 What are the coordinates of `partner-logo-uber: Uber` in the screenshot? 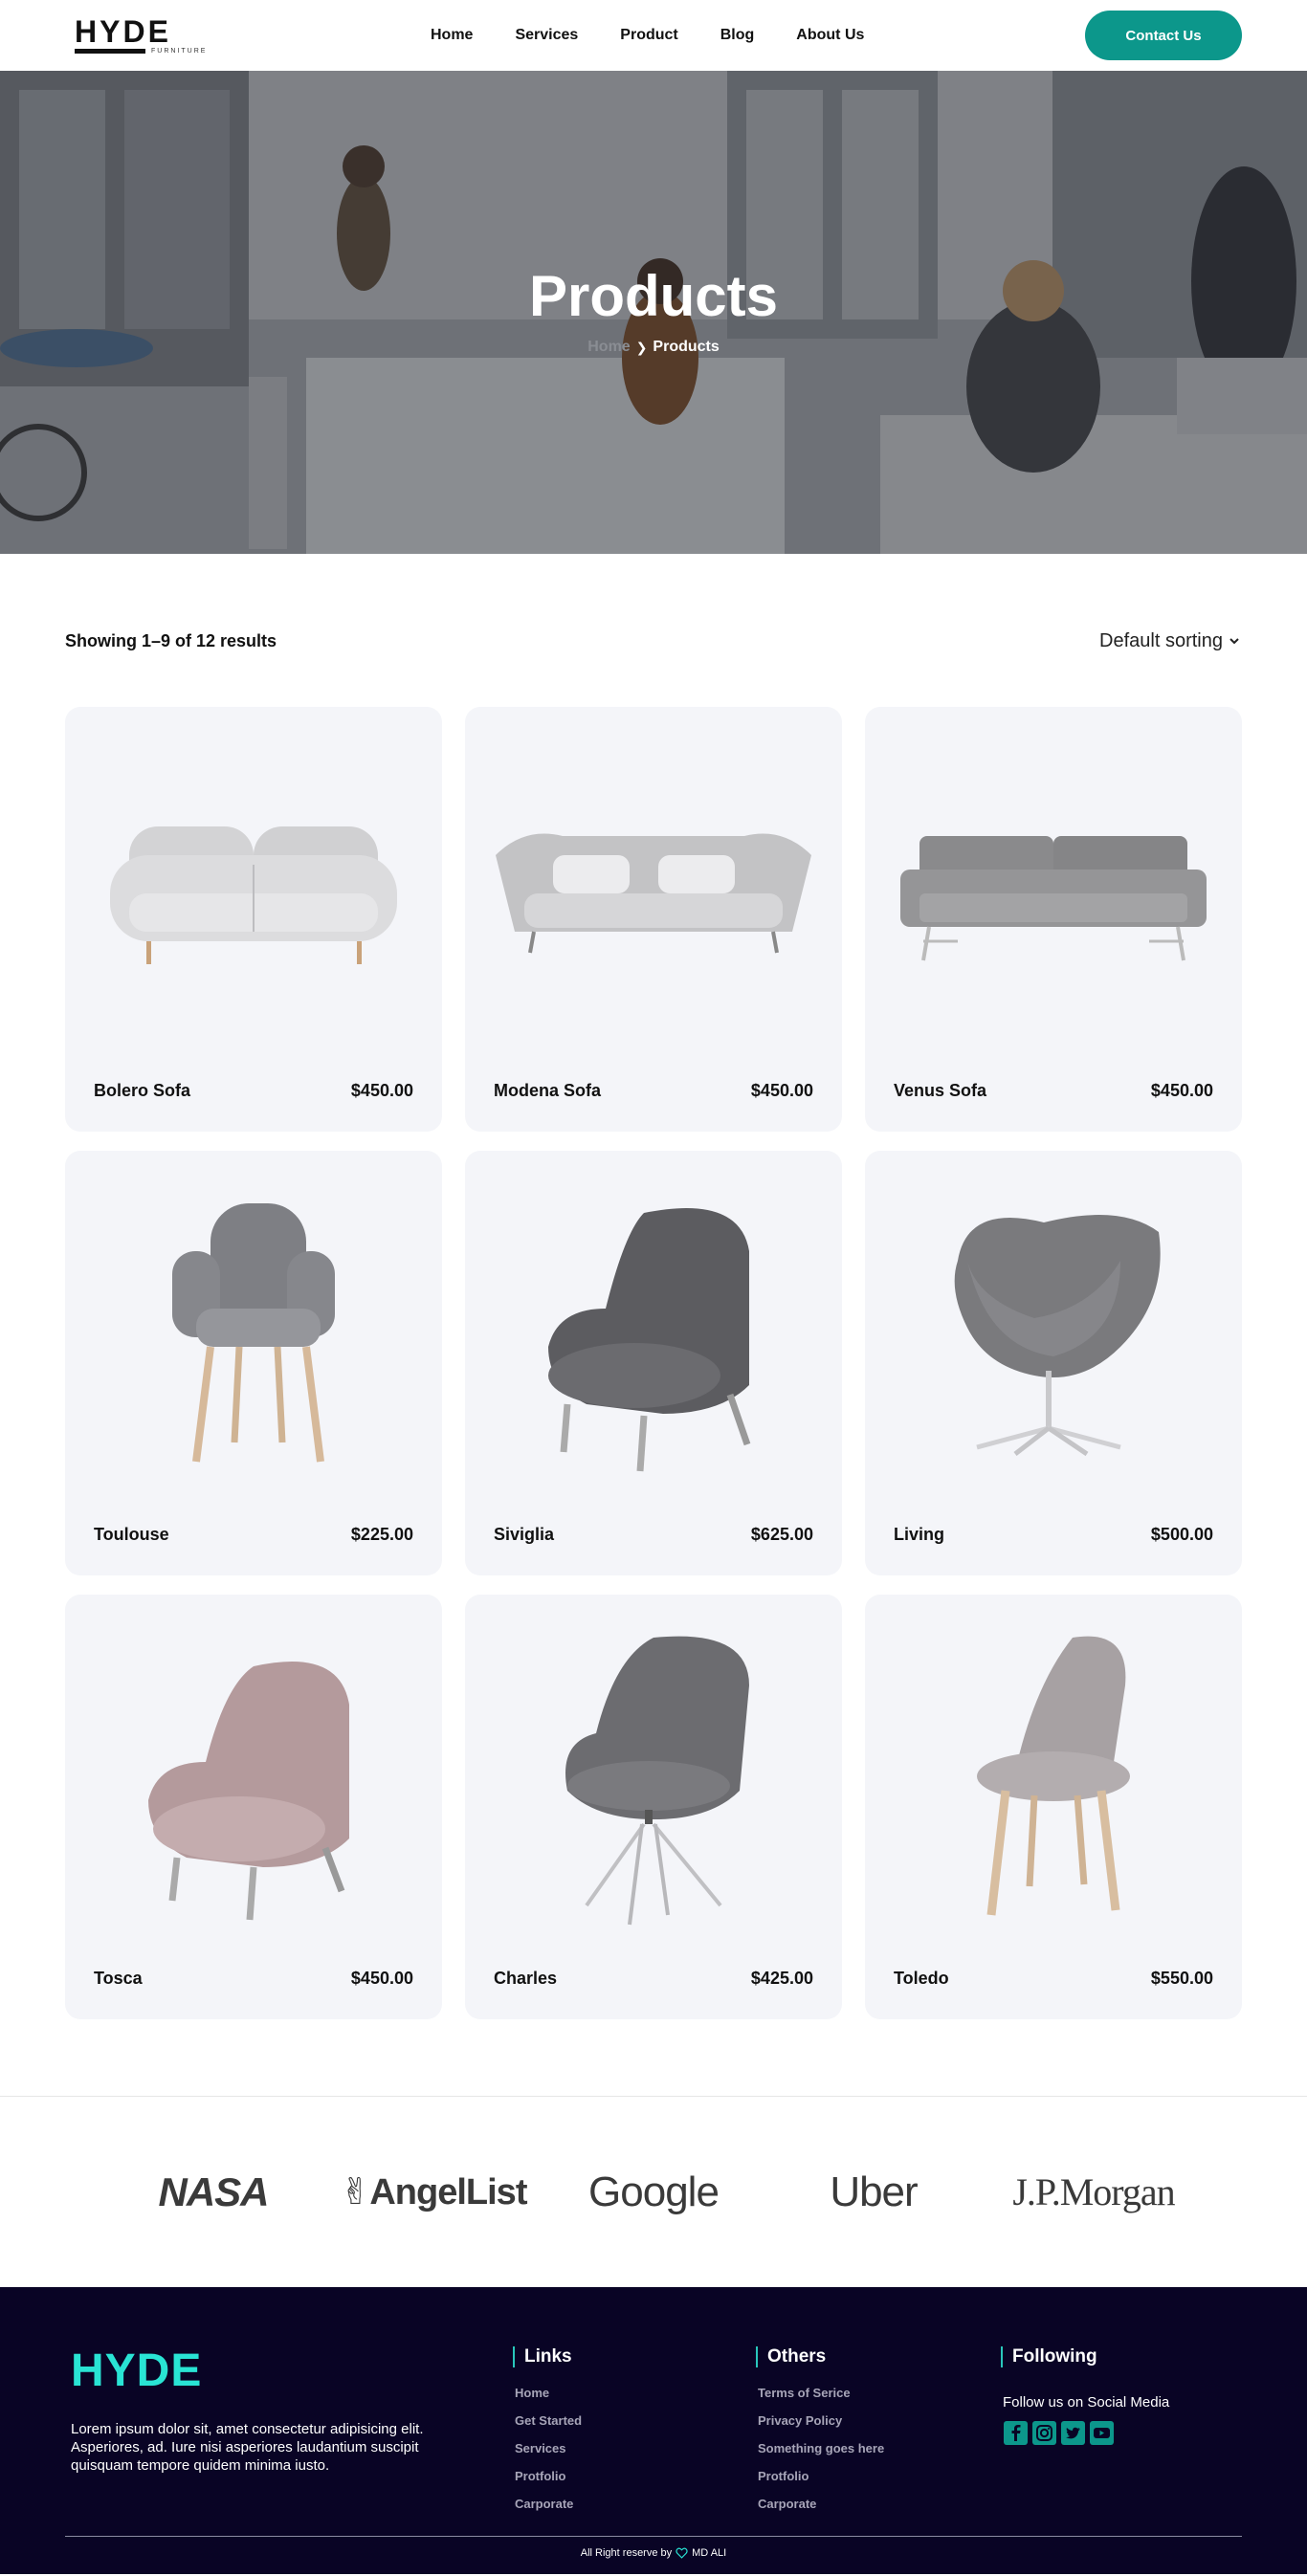 It's located at (874, 2192).